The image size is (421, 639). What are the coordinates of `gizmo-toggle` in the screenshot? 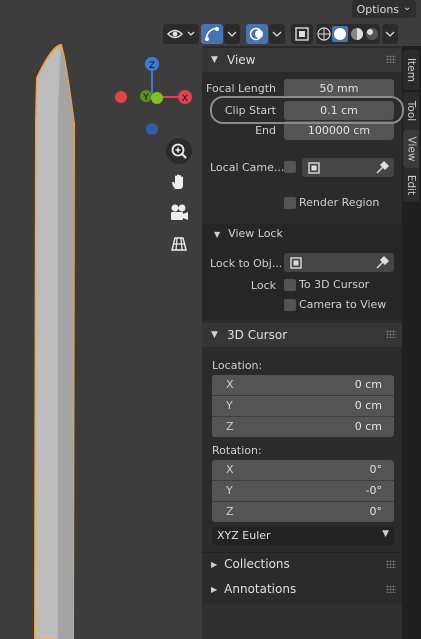 It's located at (212, 34).